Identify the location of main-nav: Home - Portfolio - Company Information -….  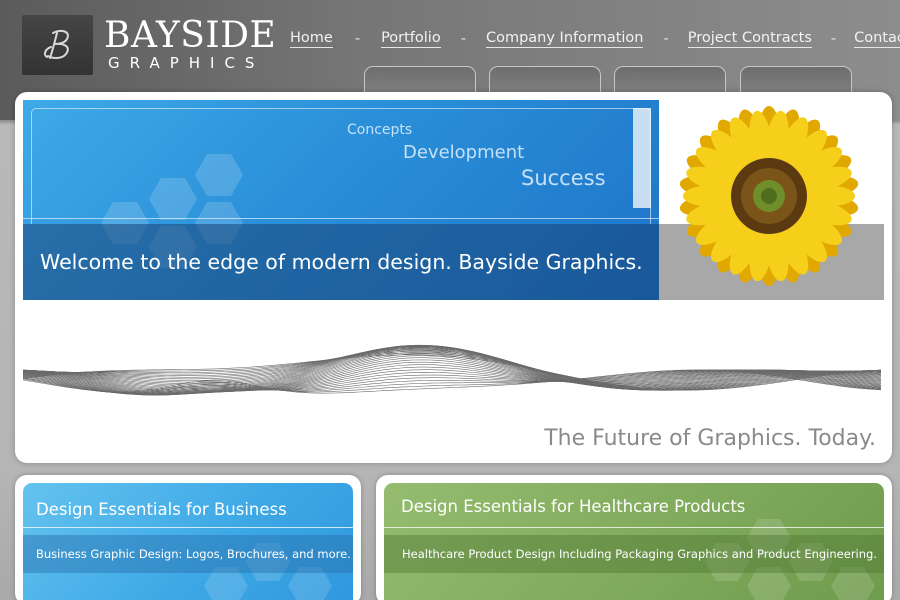
(595, 39).